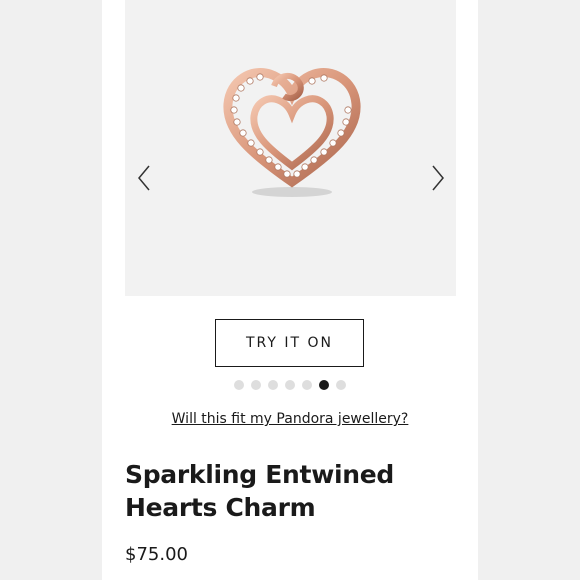 The image size is (580, 580). What do you see at coordinates (292, 132) in the screenshot?
I see `product-image` at bounding box center [292, 132].